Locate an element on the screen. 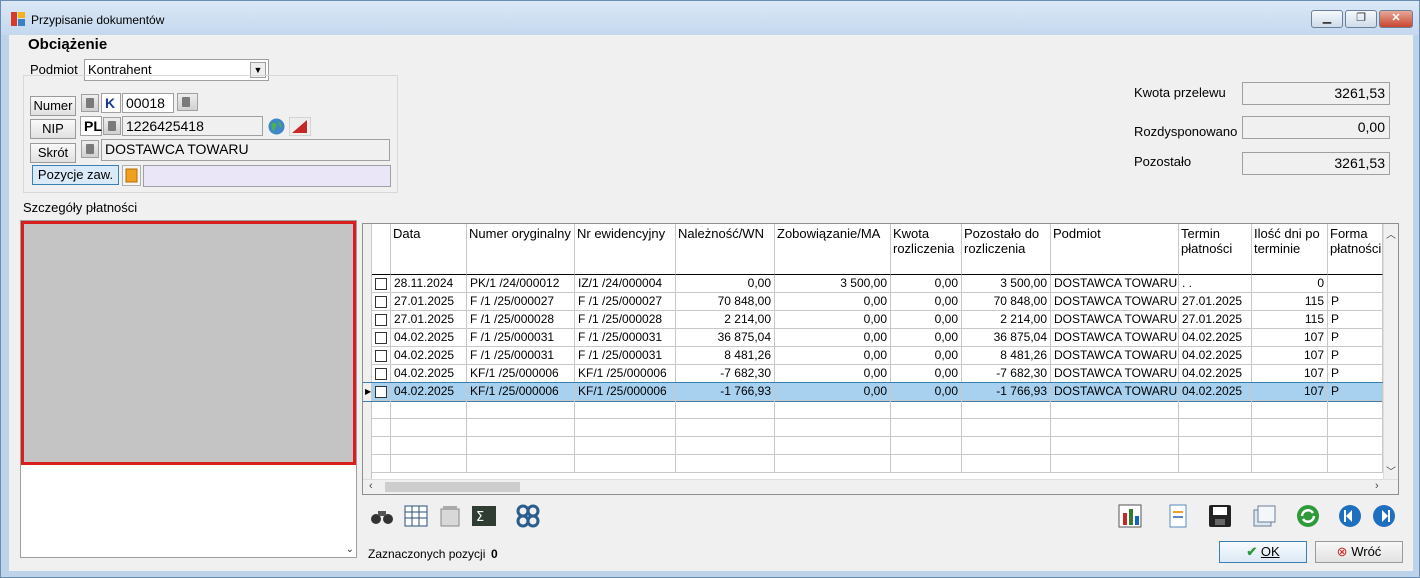 Image resolution: width=1420 pixels, height=578 pixels. cell-pozostalo: -1 766,93 is located at coordinates (1006, 392).